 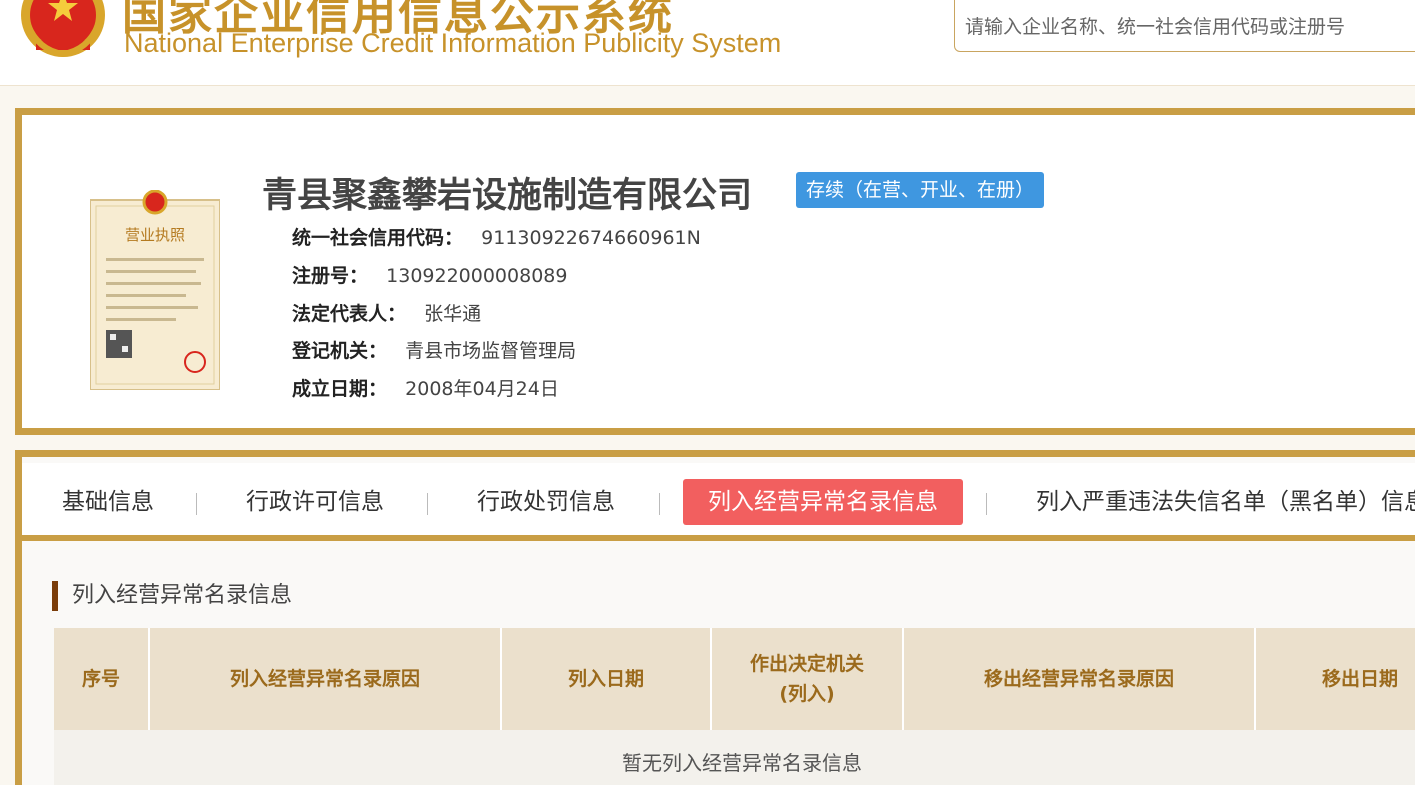 I want to click on info-label: 统一社会信用代码：, so click(x=378, y=238).